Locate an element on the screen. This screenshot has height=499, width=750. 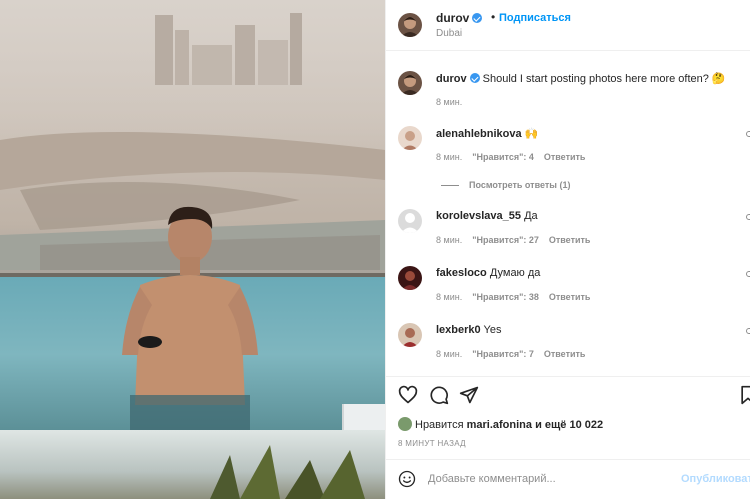
photo-person is located at coordinates (190, 335).